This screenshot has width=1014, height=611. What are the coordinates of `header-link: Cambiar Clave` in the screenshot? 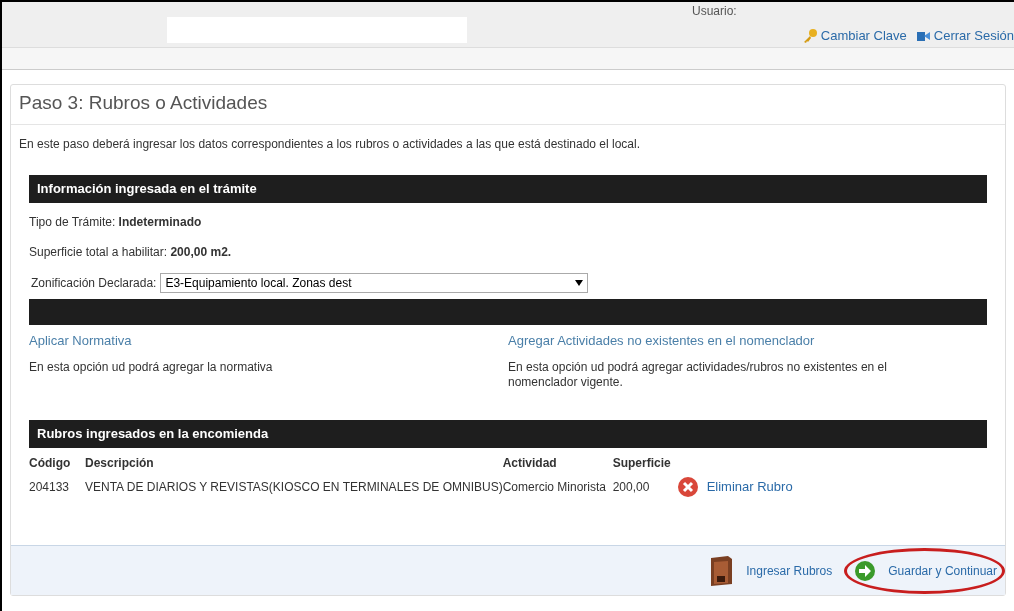 It's located at (854, 36).